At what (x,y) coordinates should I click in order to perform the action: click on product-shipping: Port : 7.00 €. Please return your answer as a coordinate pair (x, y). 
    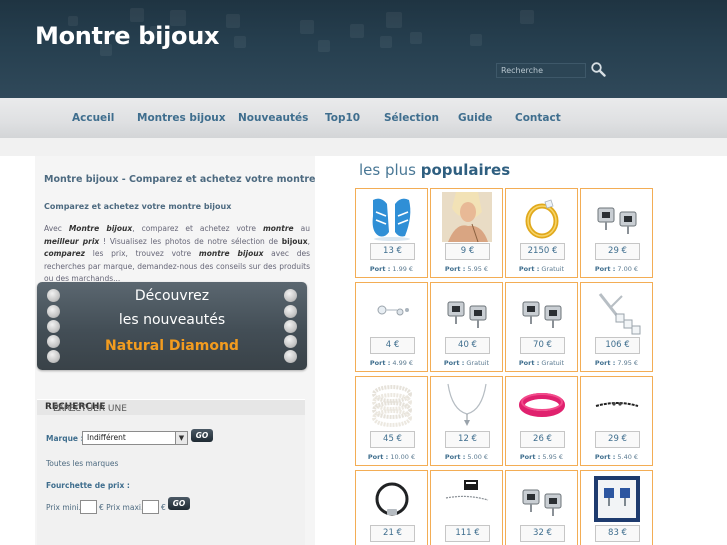
    Looking at the image, I should click on (616, 269).